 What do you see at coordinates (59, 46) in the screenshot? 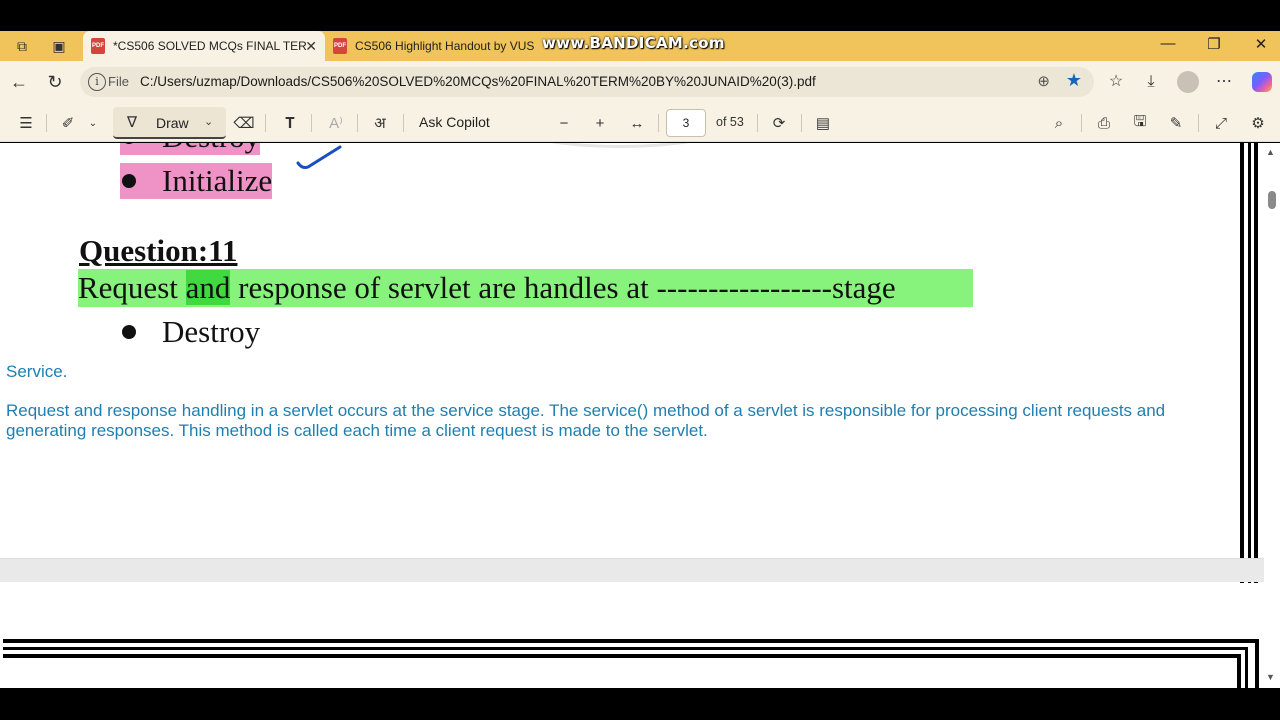
I see `tab-actions-icon: ▣` at bounding box center [59, 46].